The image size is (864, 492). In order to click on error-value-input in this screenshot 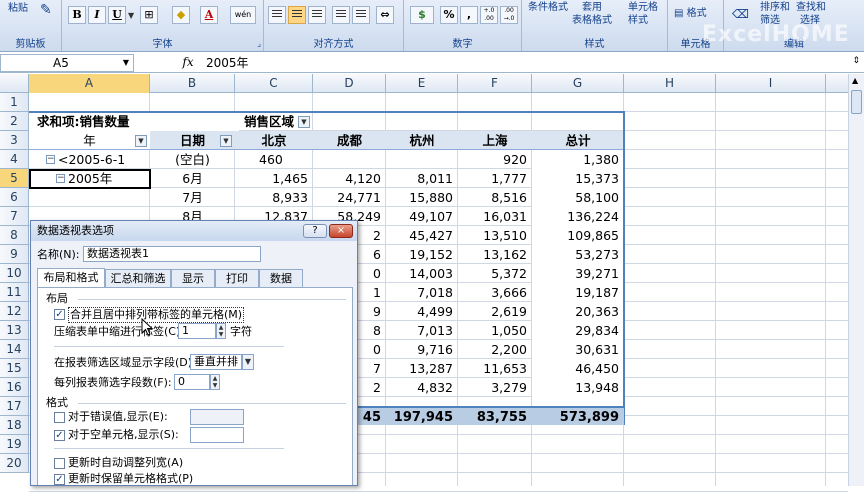, I will do `click(217, 417)`.